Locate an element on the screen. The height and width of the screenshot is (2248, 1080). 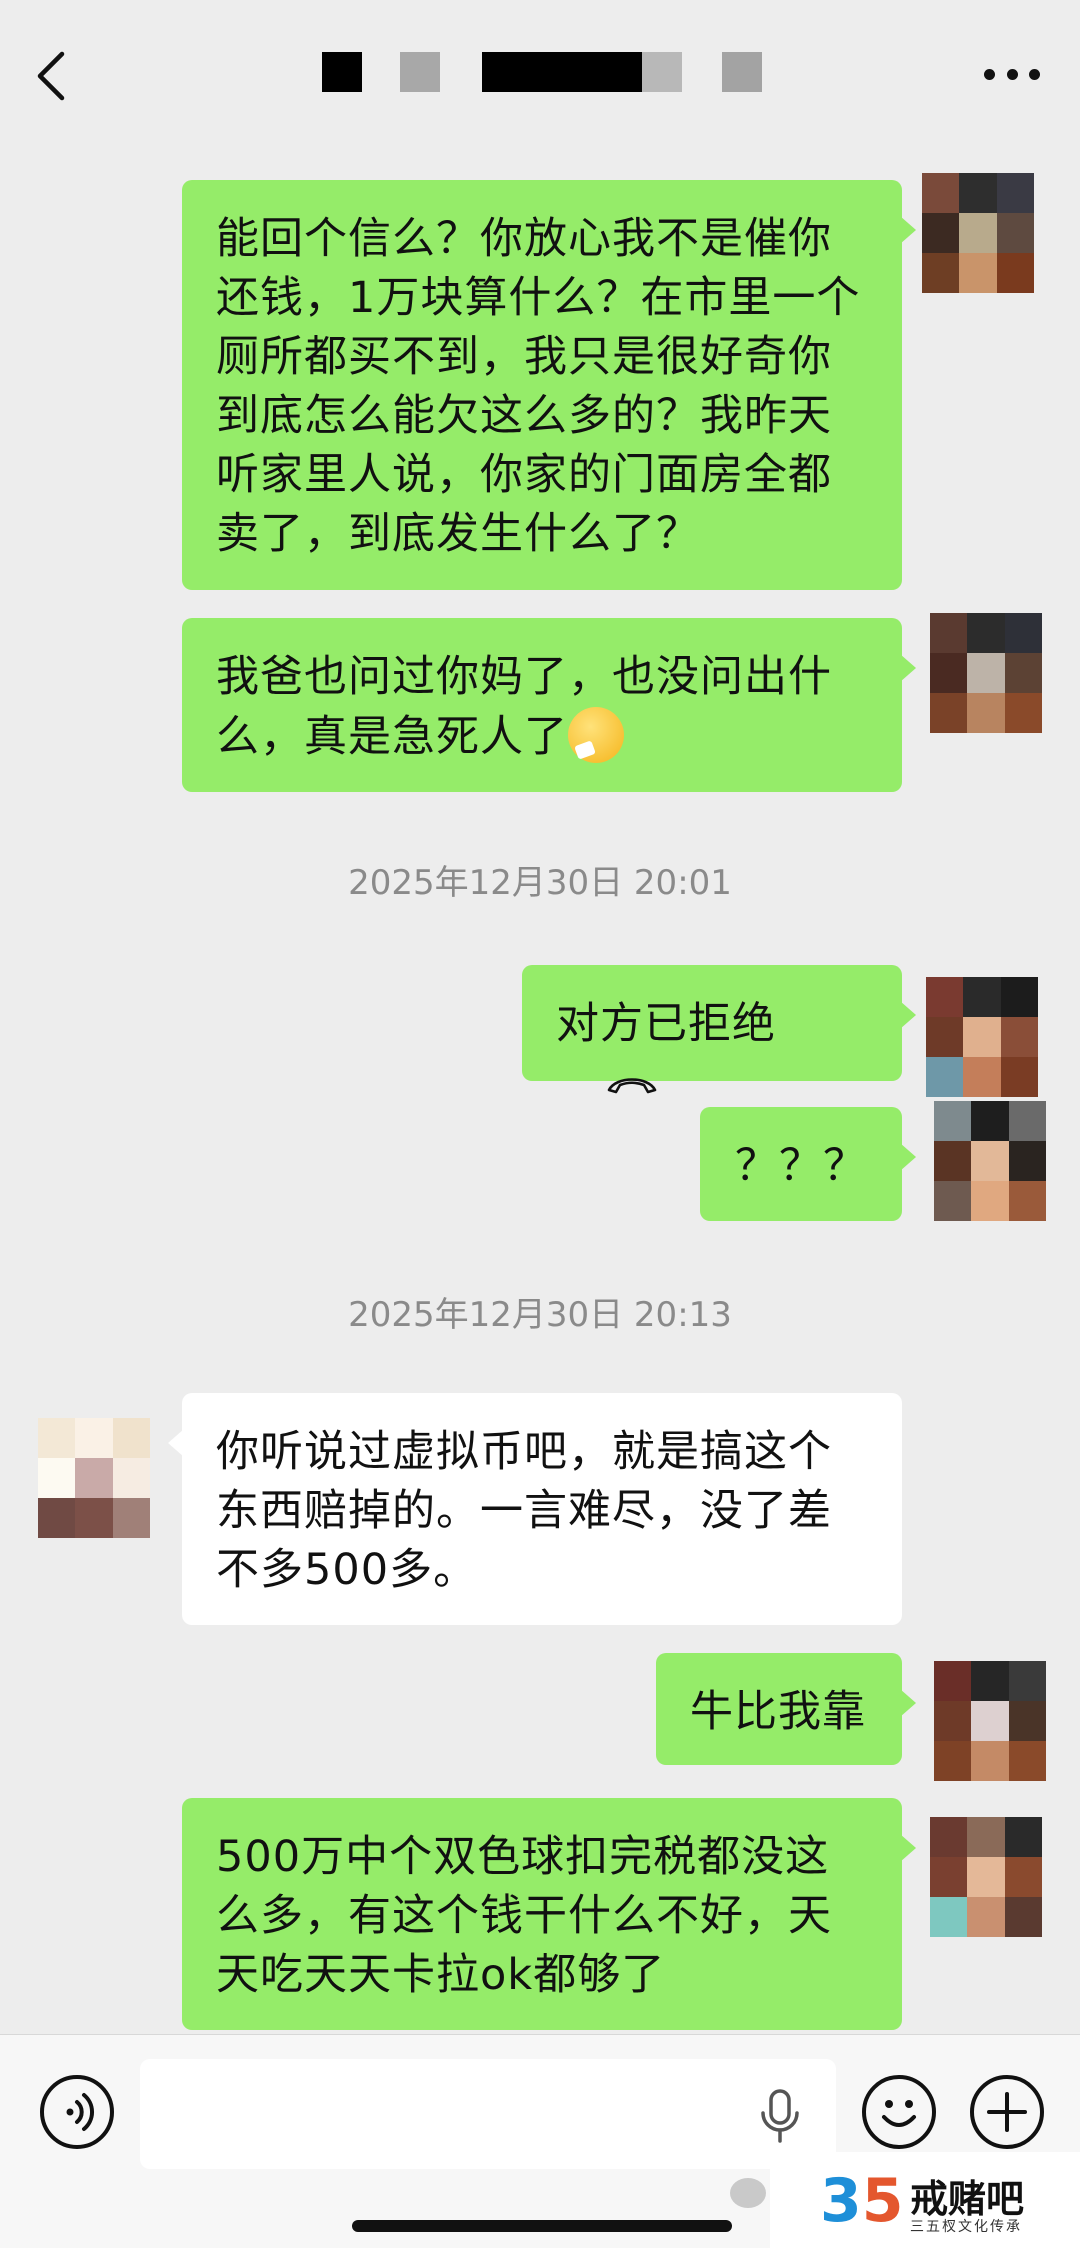
chat-header is located at coordinates (540, 67).